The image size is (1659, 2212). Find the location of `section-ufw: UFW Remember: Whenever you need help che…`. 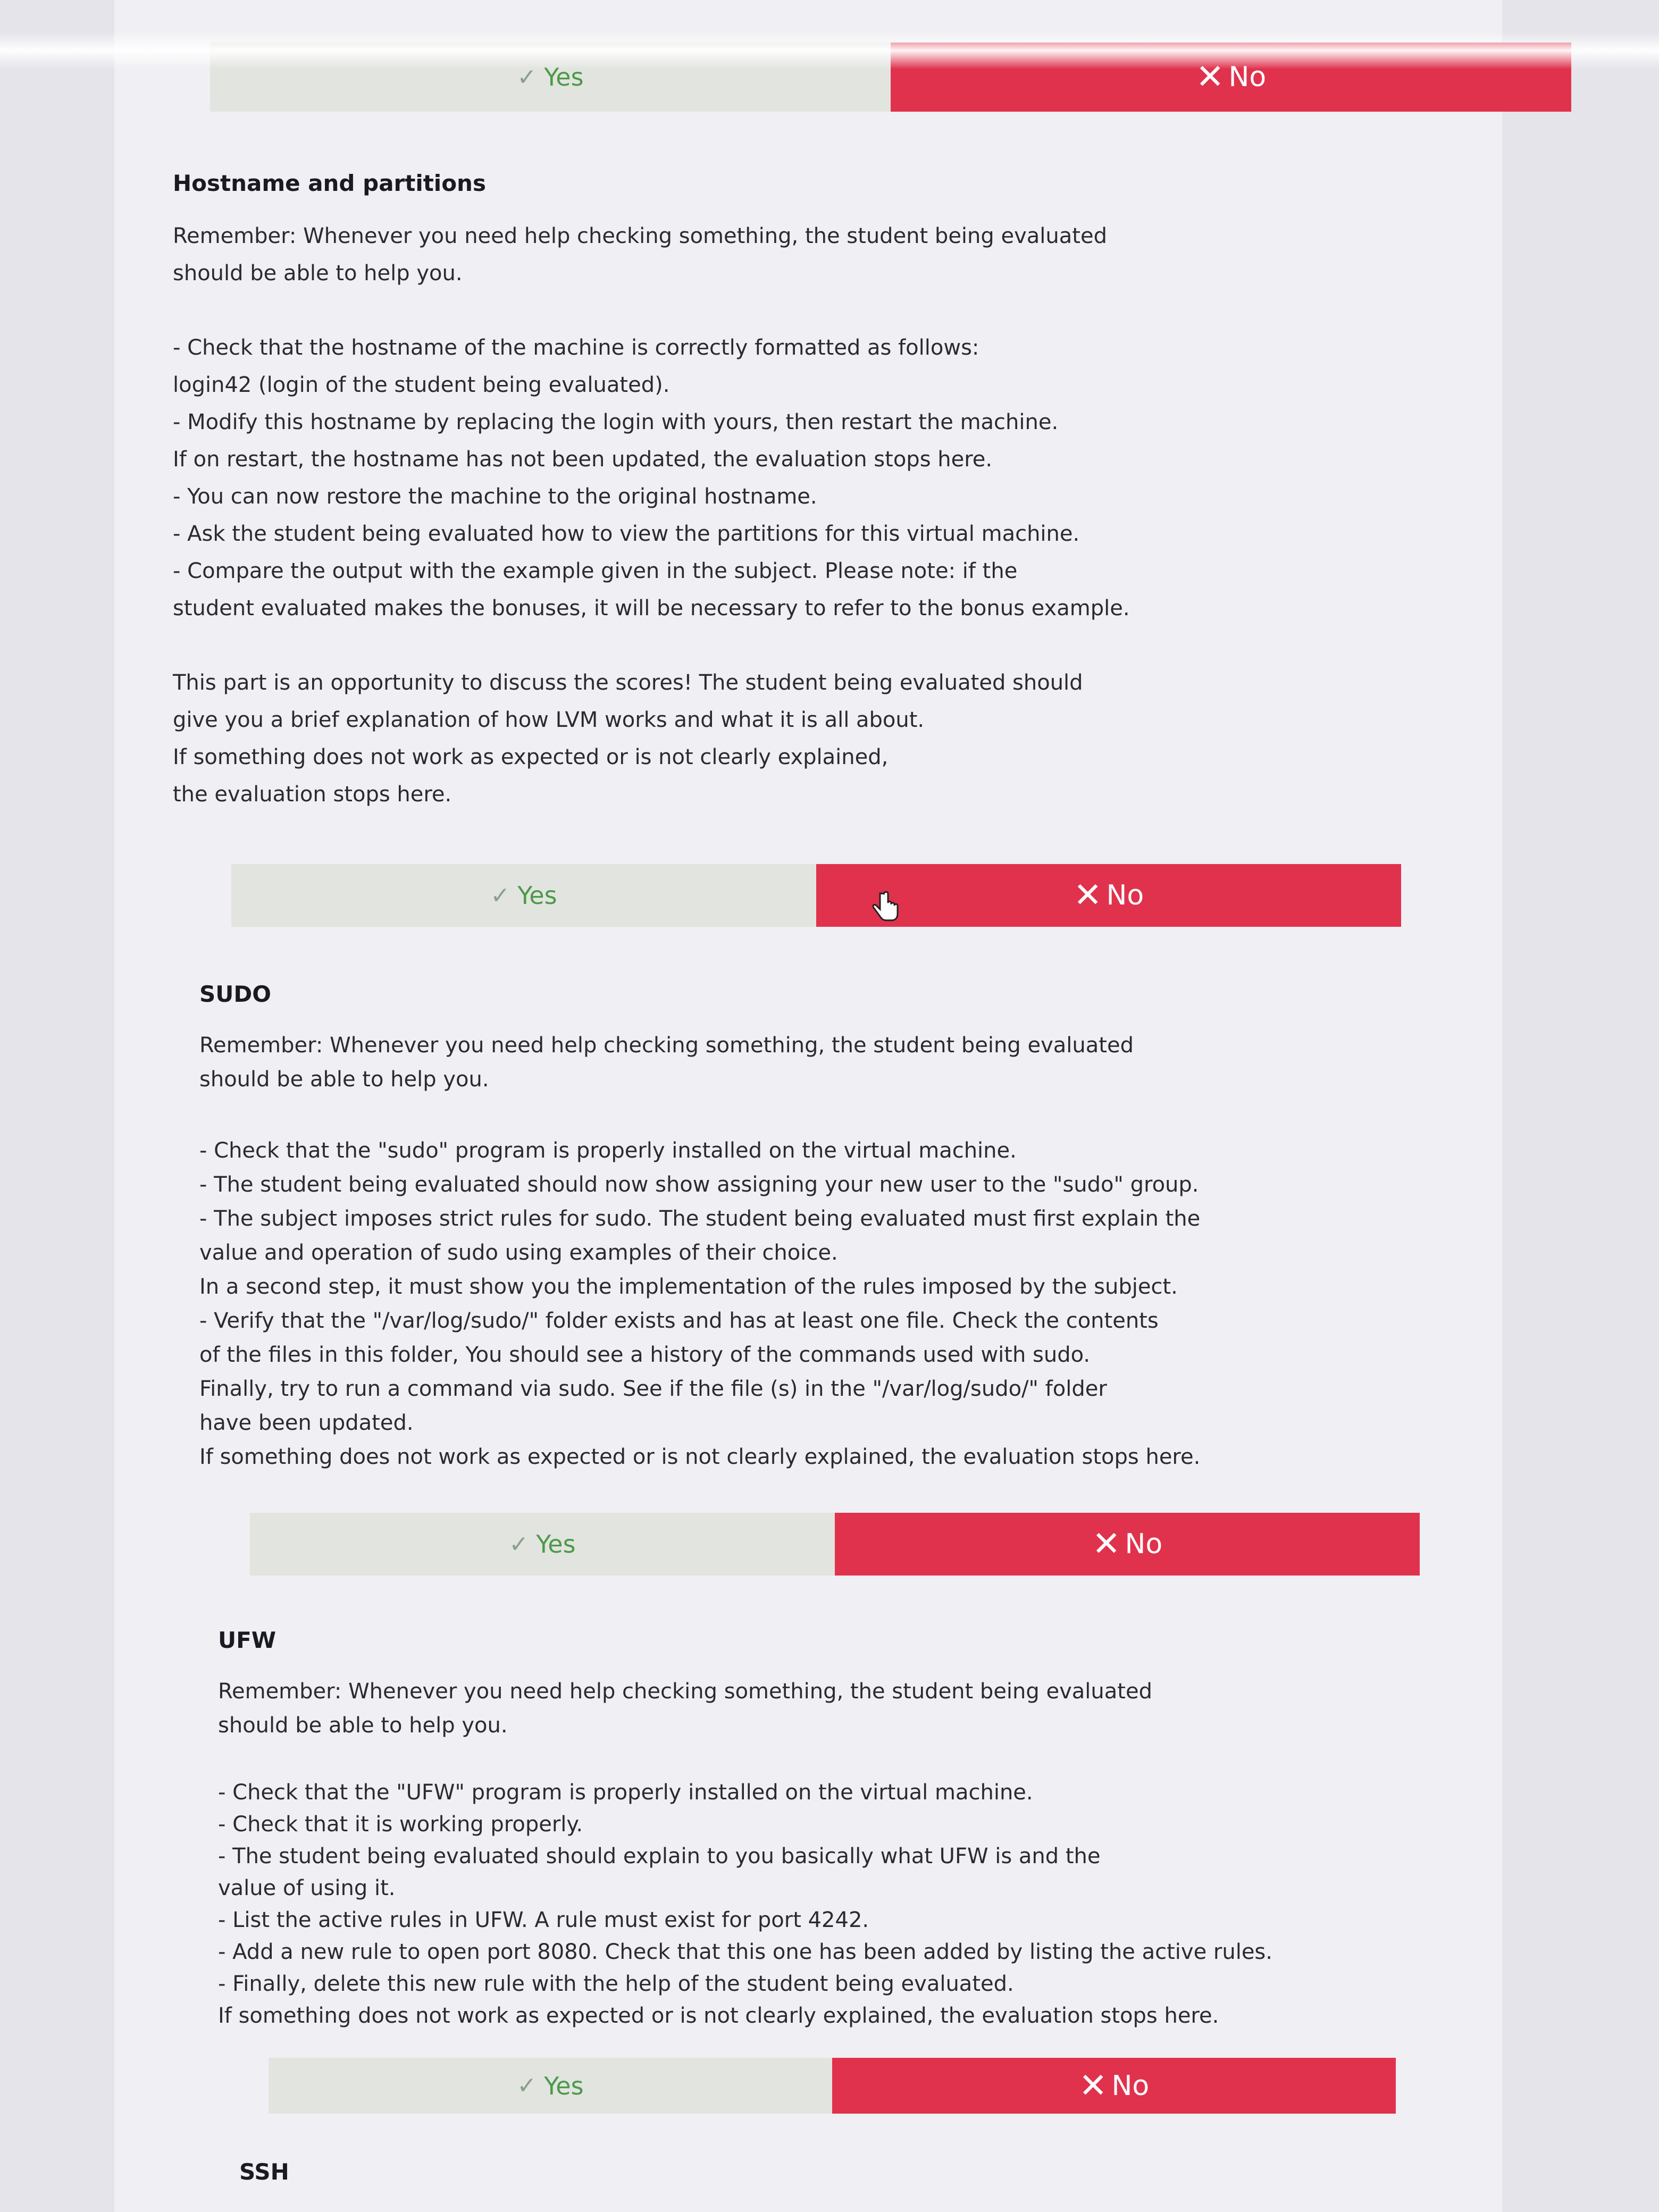

section-ufw: UFW Remember: Whenever you need help che… is located at coordinates (803, 1829).